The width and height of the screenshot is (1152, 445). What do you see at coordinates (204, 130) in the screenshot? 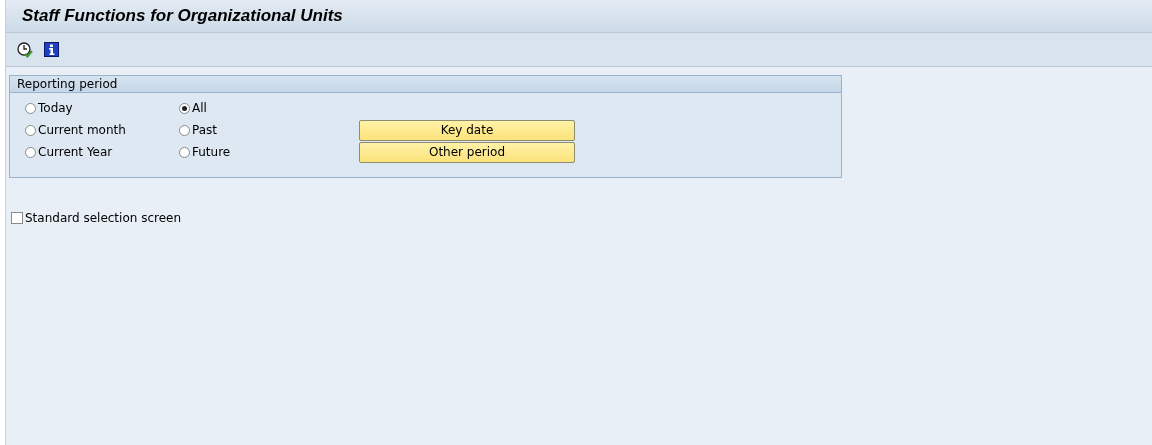
I see `radio-label: Past` at bounding box center [204, 130].